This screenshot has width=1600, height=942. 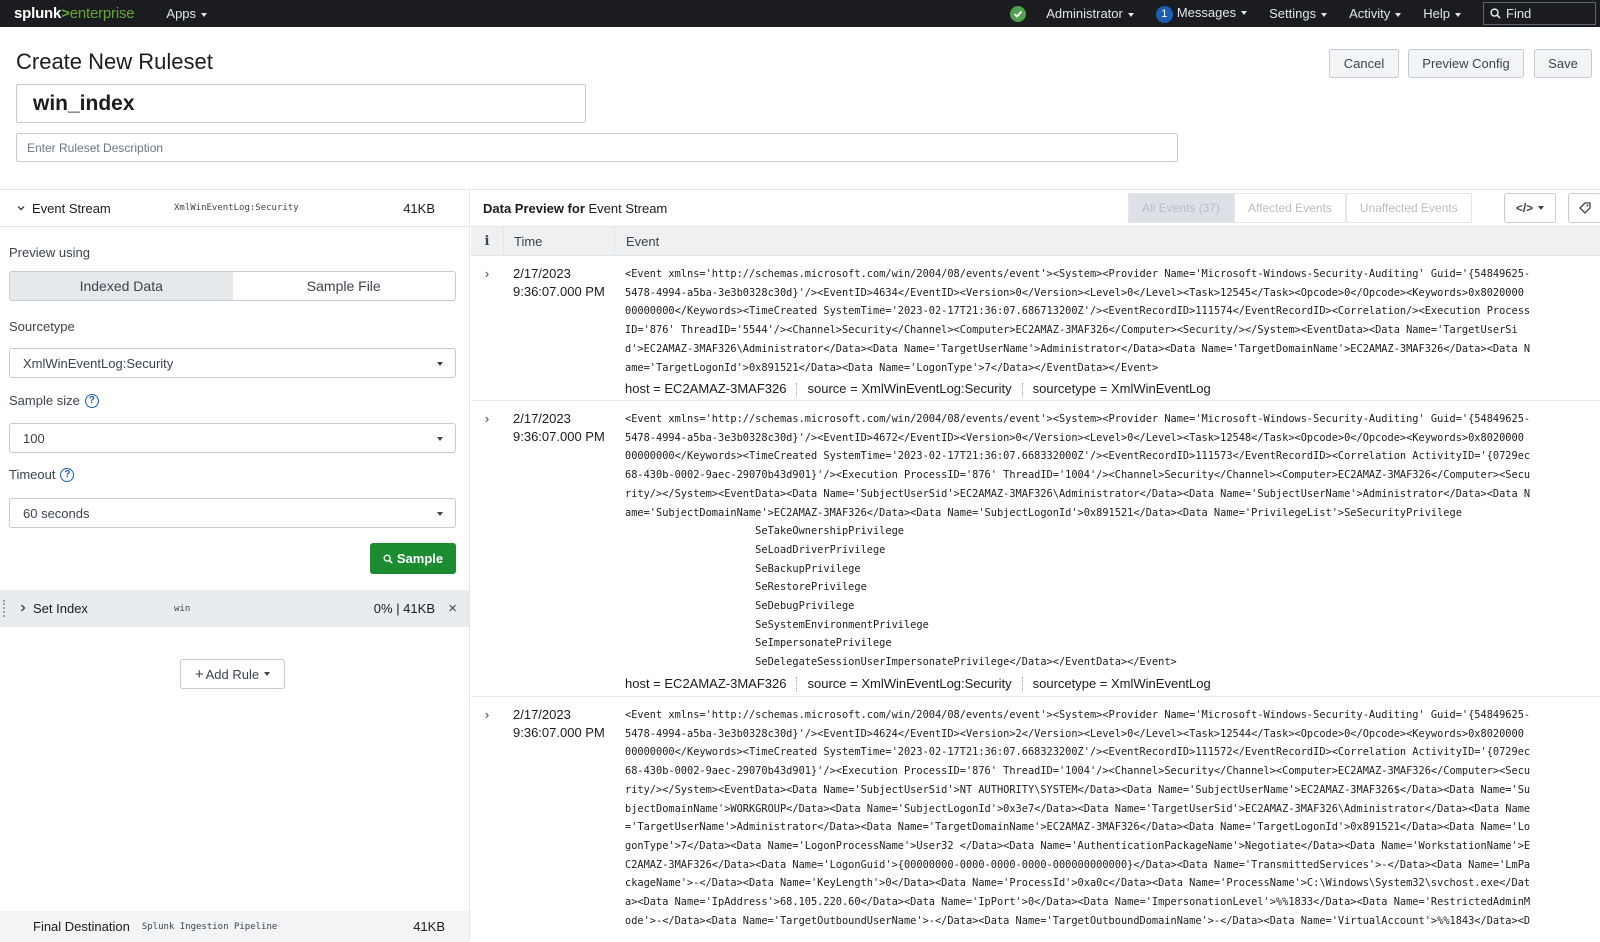 I want to click on messages-label: Messages, so click(x=1206, y=12).